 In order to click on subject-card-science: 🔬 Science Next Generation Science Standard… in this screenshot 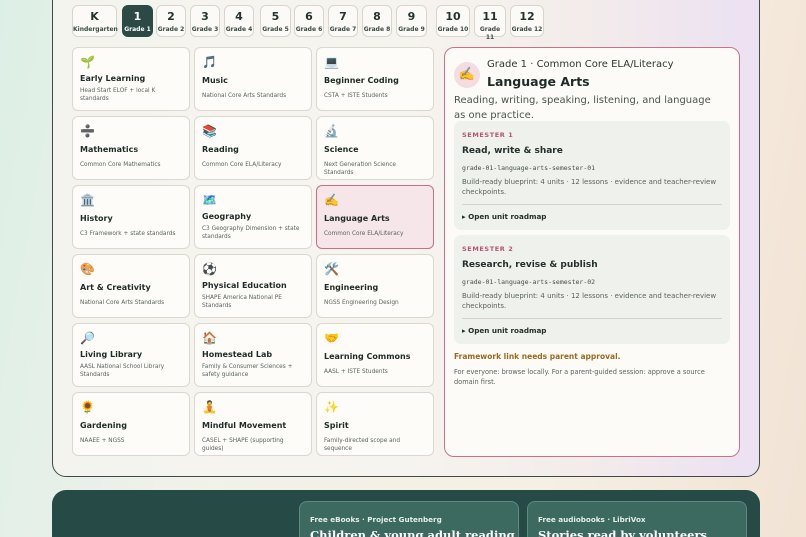, I will do `click(375, 148)`.